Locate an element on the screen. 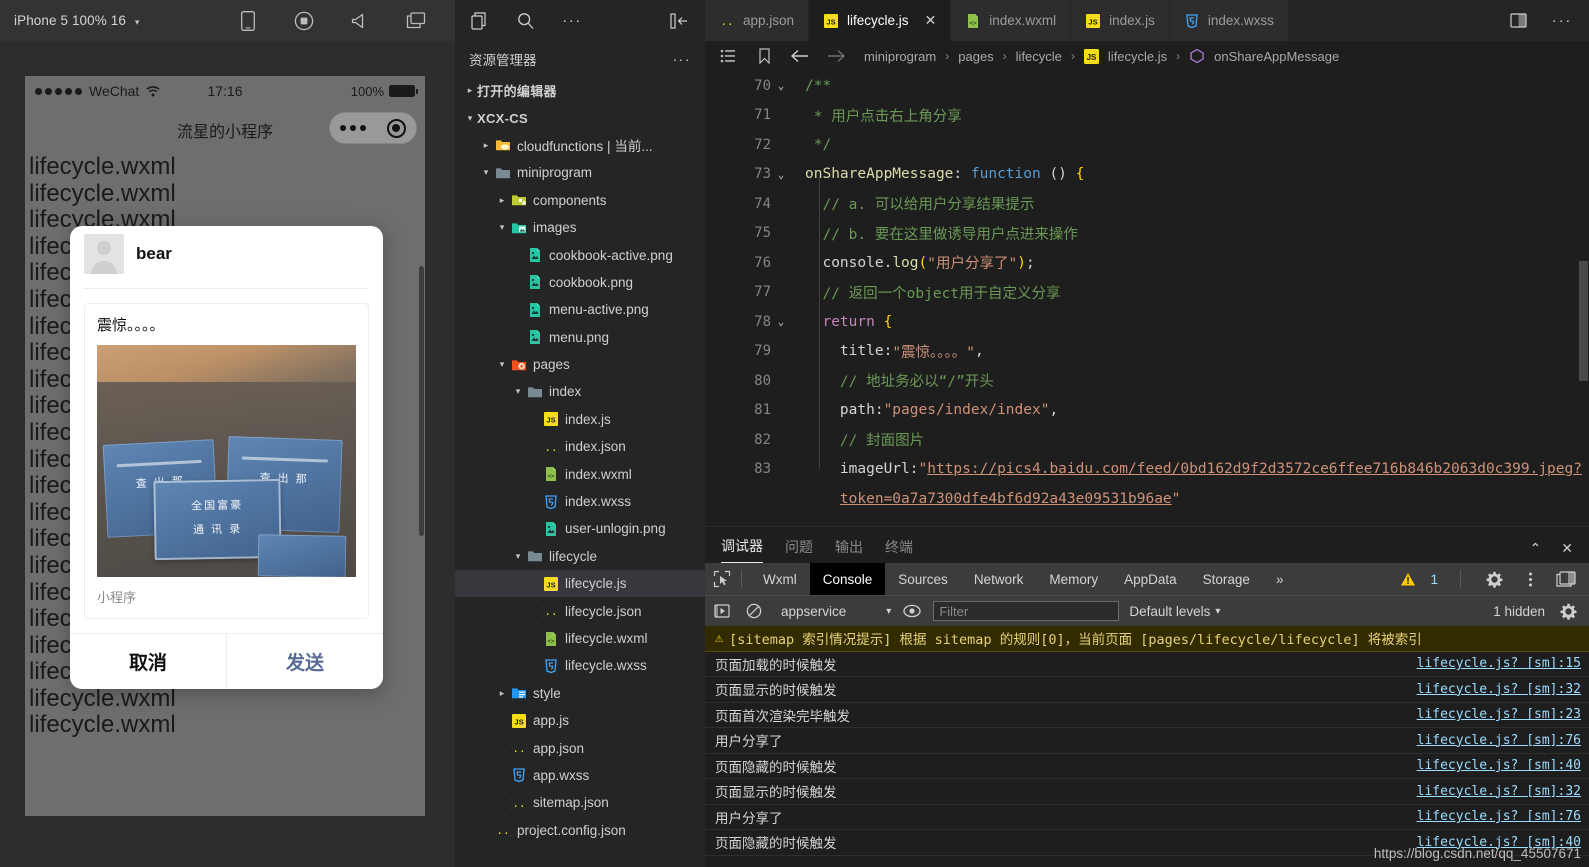  explorer-item-lifecycle.wxss: lifecycle.wxss is located at coordinates (580, 665).